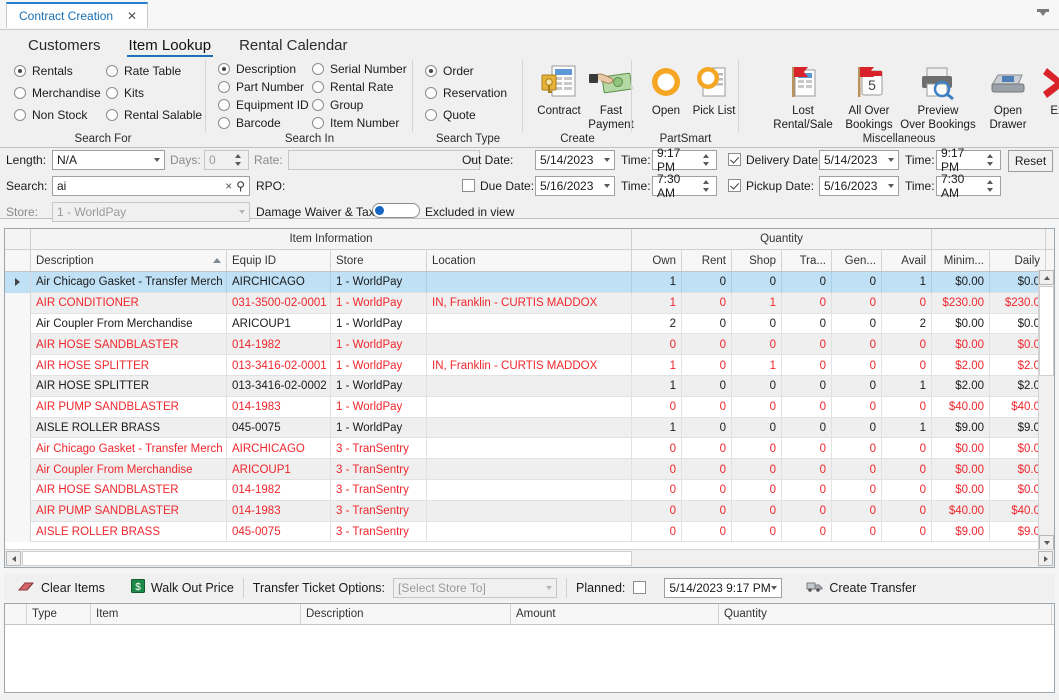 The height and width of the screenshot is (700, 1059). What do you see at coordinates (475, 587) in the screenshot?
I see `select-store-to-dropdown: [Select Store To]` at bounding box center [475, 587].